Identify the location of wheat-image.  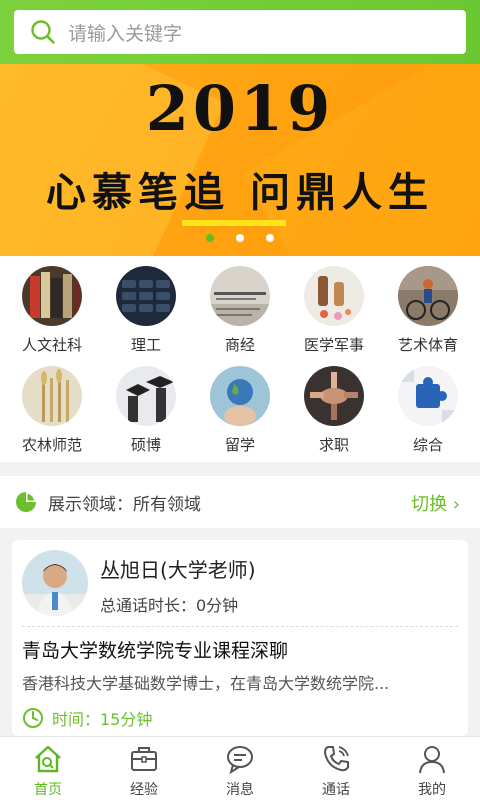
(52, 396).